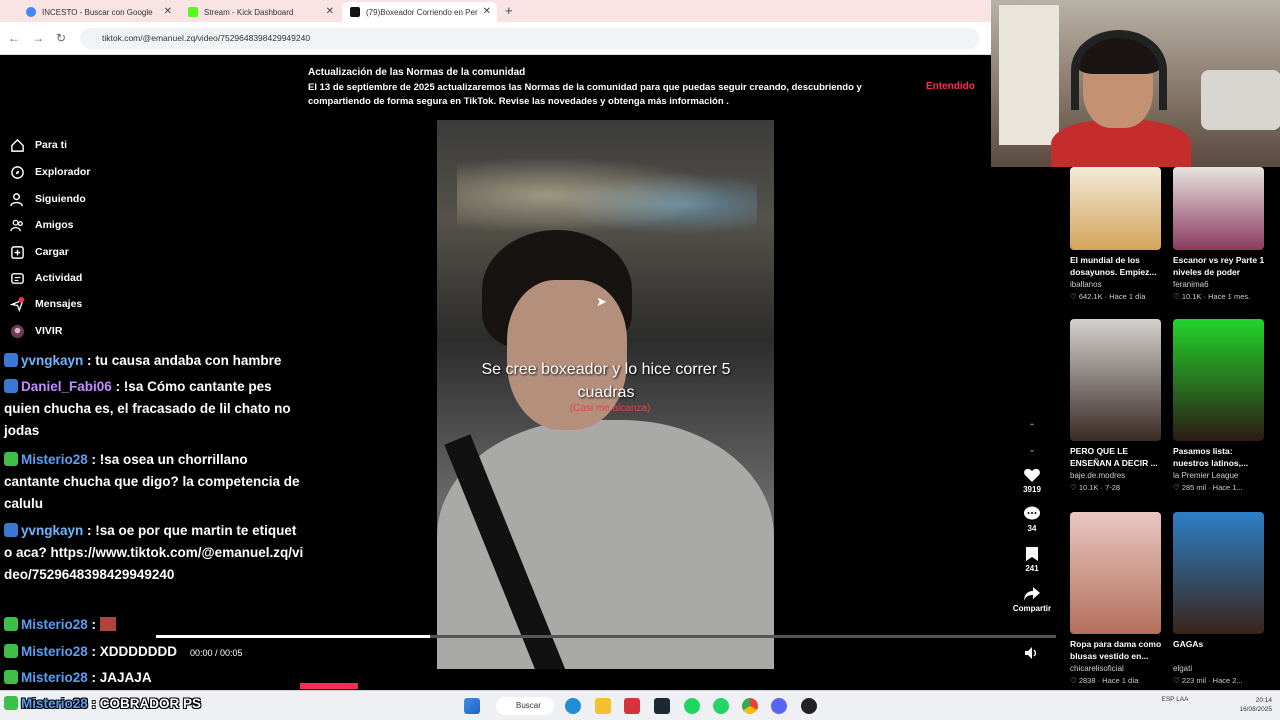  What do you see at coordinates (1119, 70) in the screenshot?
I see `headset-icon` at bounding box center [1119, 70].